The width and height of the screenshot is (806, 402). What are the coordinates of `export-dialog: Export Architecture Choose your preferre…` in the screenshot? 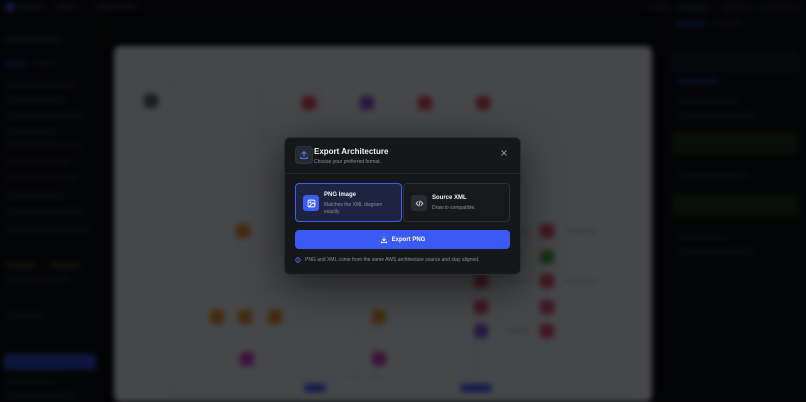 It's located at (402, 206).